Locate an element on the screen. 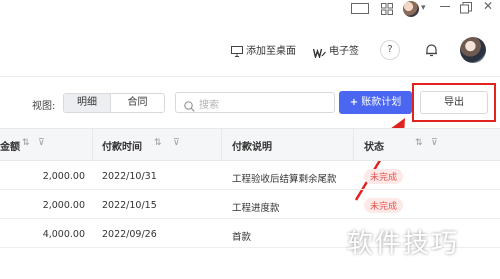 This screenshot has height=279, width=500. column-header-status: 状态 is located at coordinates (374, 145).